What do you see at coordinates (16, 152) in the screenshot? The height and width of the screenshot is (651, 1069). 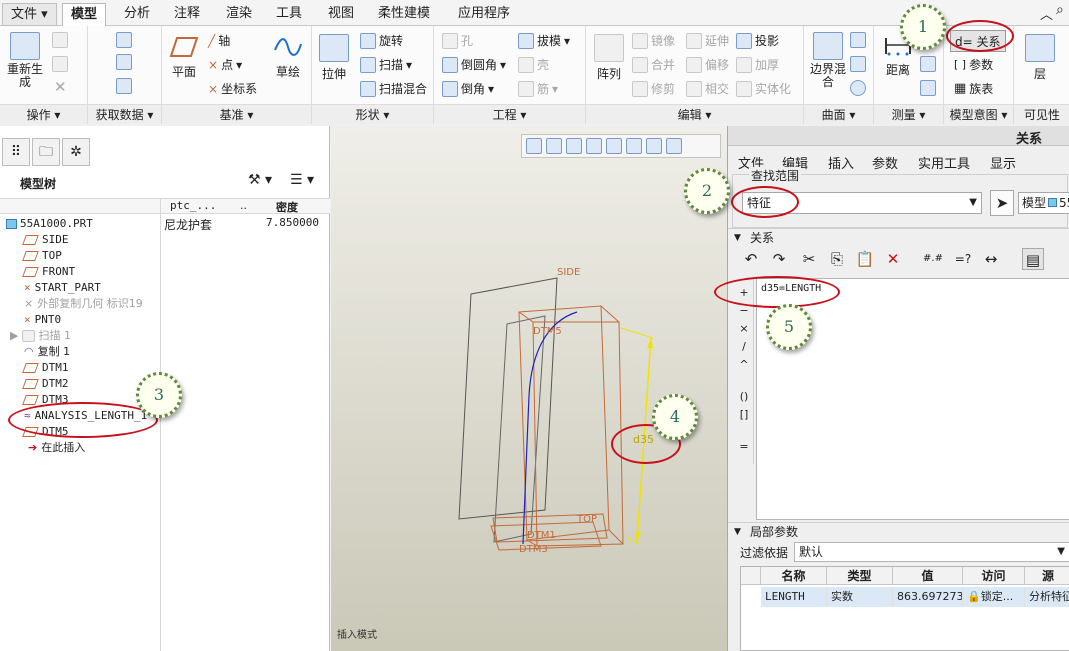 I see `model-tree-tab-icon: ⠿` at bounding box center [16, 152].